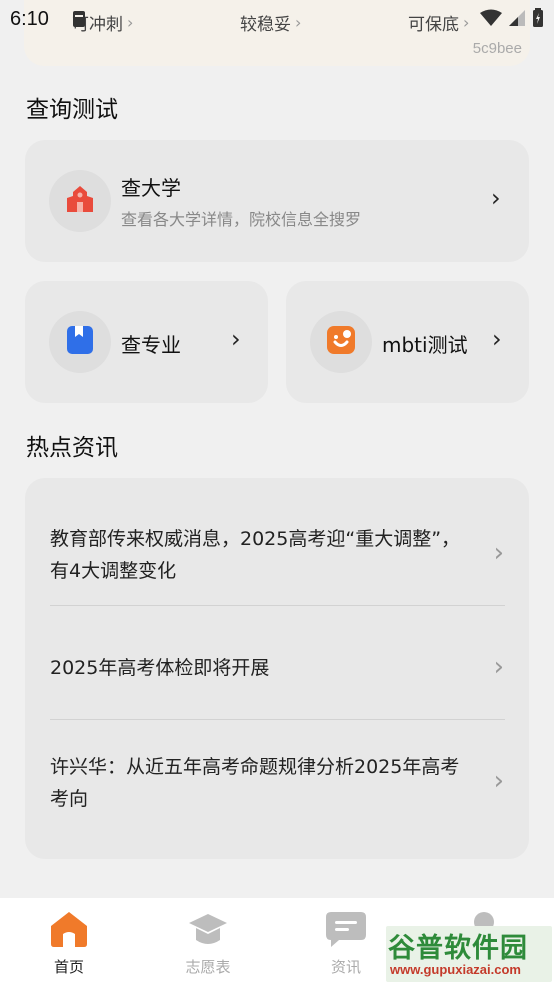 This screenshot has height=984, width=554. What do you see at coordinates (72, 110) in the screenshot?
I see `query-section-title: 查询测试` at bounding box center [72, 110].